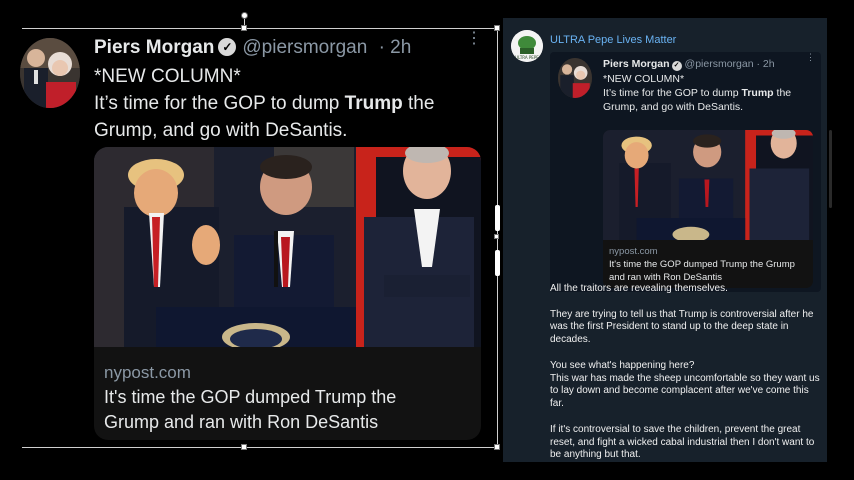  I want to click on embedded-author-avatar, so click(575, 78).